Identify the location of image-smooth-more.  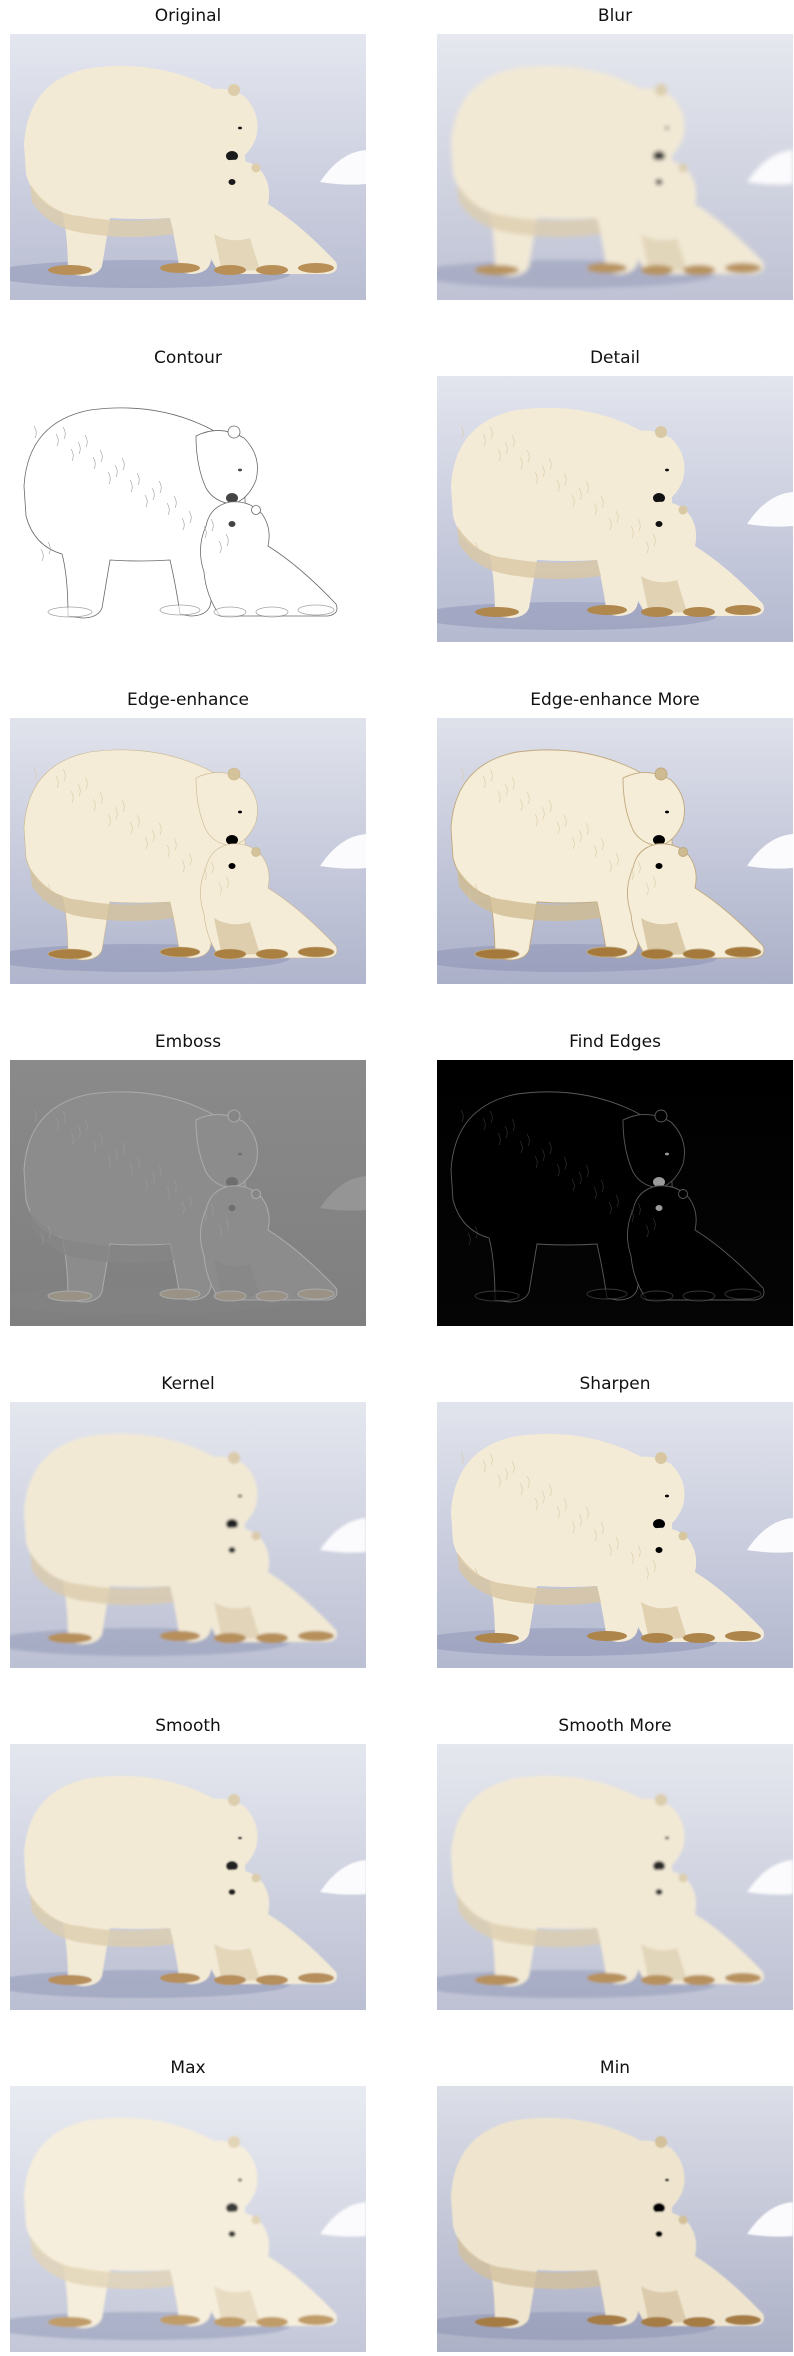
(615, 1877).